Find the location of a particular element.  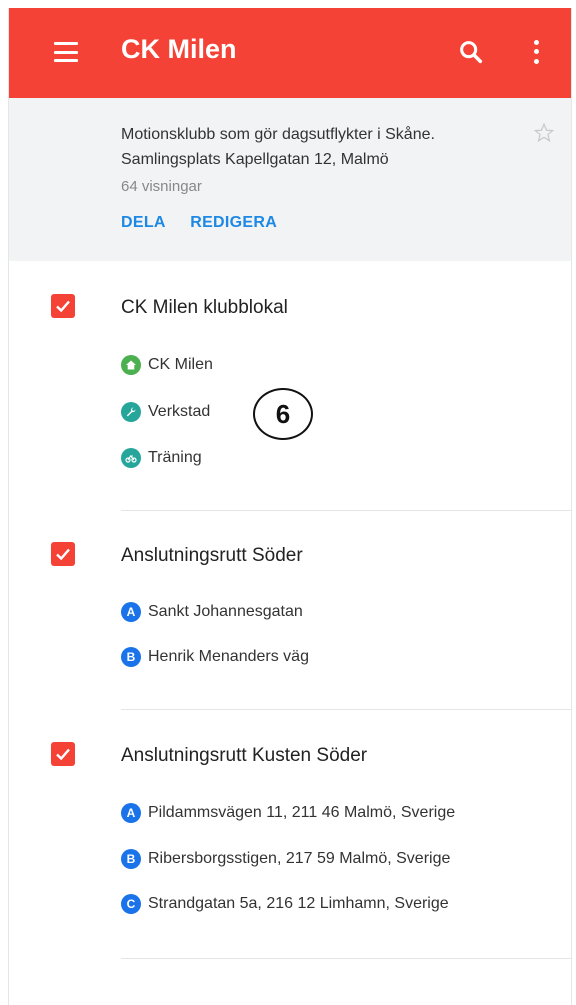

annotation-badge: 6 is located at coordinates (283, 414).